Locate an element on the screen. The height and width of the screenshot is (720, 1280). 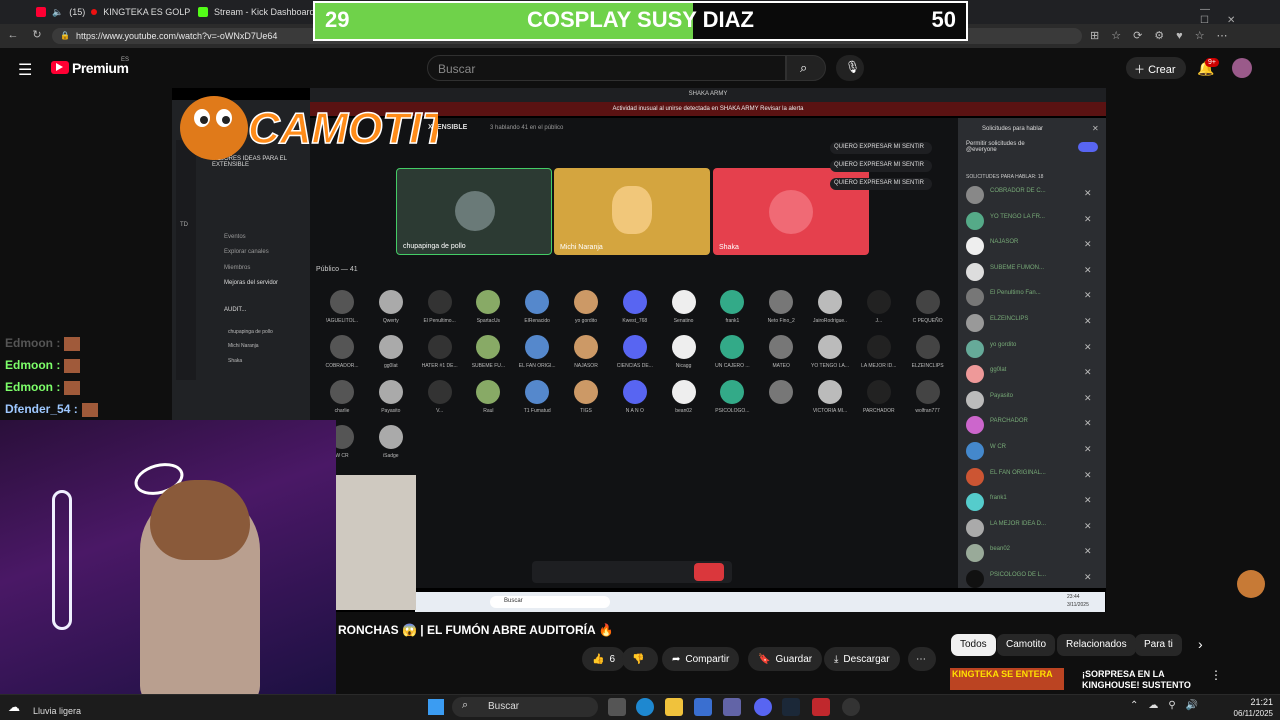
back-icon: ← is located at coordinates (13, 35).